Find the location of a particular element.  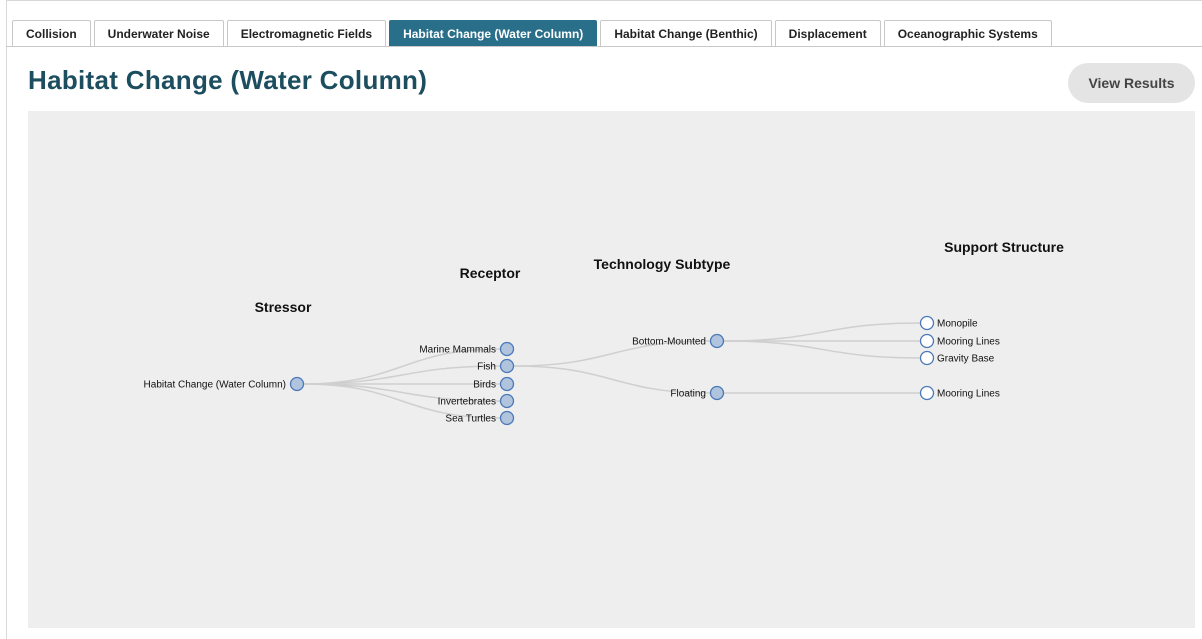

link-bottom-mounted-monopile is located at coordinates (822, 332).